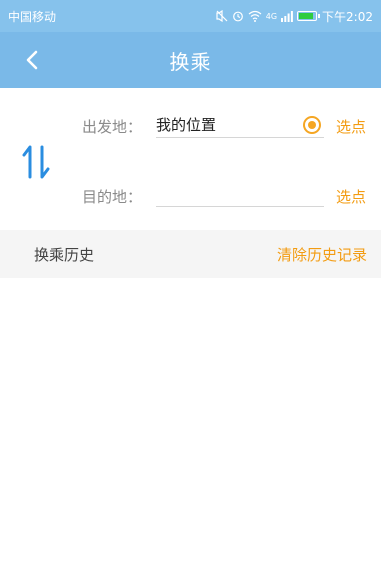  Describe the element at coordinates (287, 16) in the screenshot. I see `signal-icon` at that location.